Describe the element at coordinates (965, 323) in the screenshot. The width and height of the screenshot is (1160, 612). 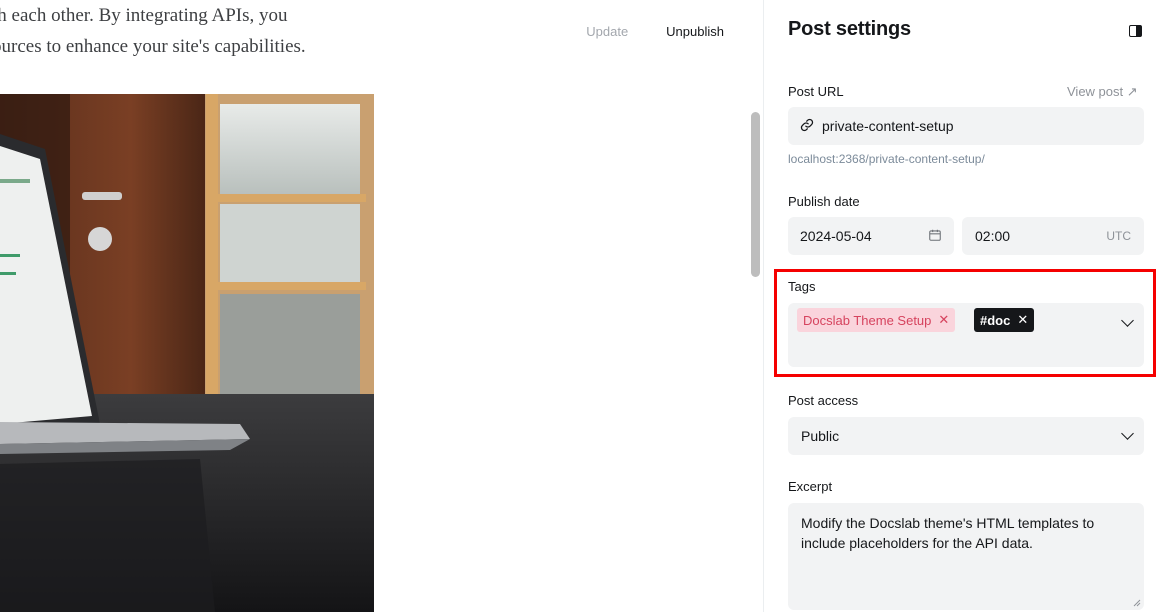
I see `tags-highlight-box` at that location.